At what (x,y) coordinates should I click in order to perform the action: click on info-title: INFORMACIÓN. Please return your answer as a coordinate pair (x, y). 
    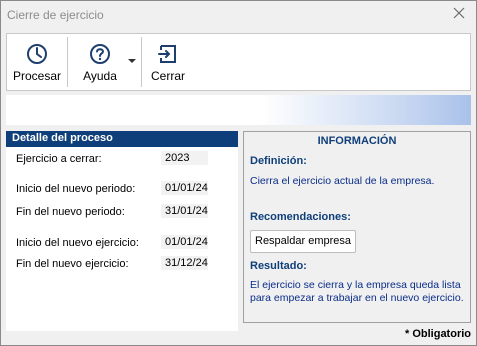
    Looking at the image, I should click on (357, 141).